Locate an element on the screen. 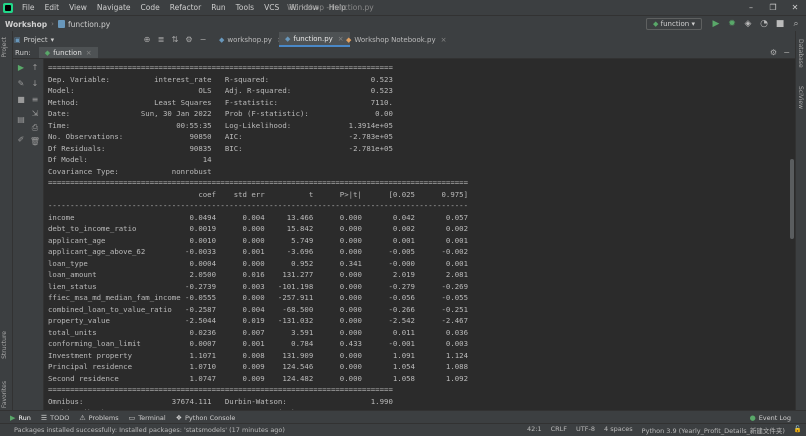  run-tab-function: ◆ function × is located at coordinates (68, 52).